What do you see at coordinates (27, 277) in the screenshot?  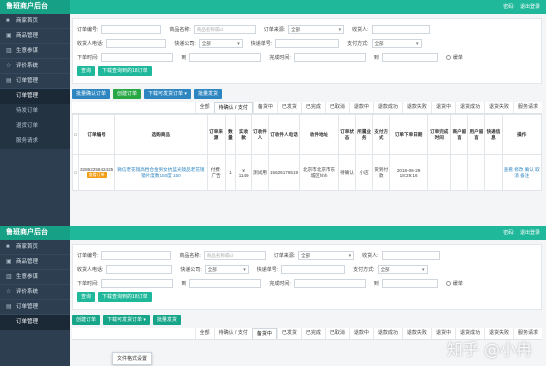 I see `sidebar-item-label: 生意参谋` at bounding box center [27, 277].